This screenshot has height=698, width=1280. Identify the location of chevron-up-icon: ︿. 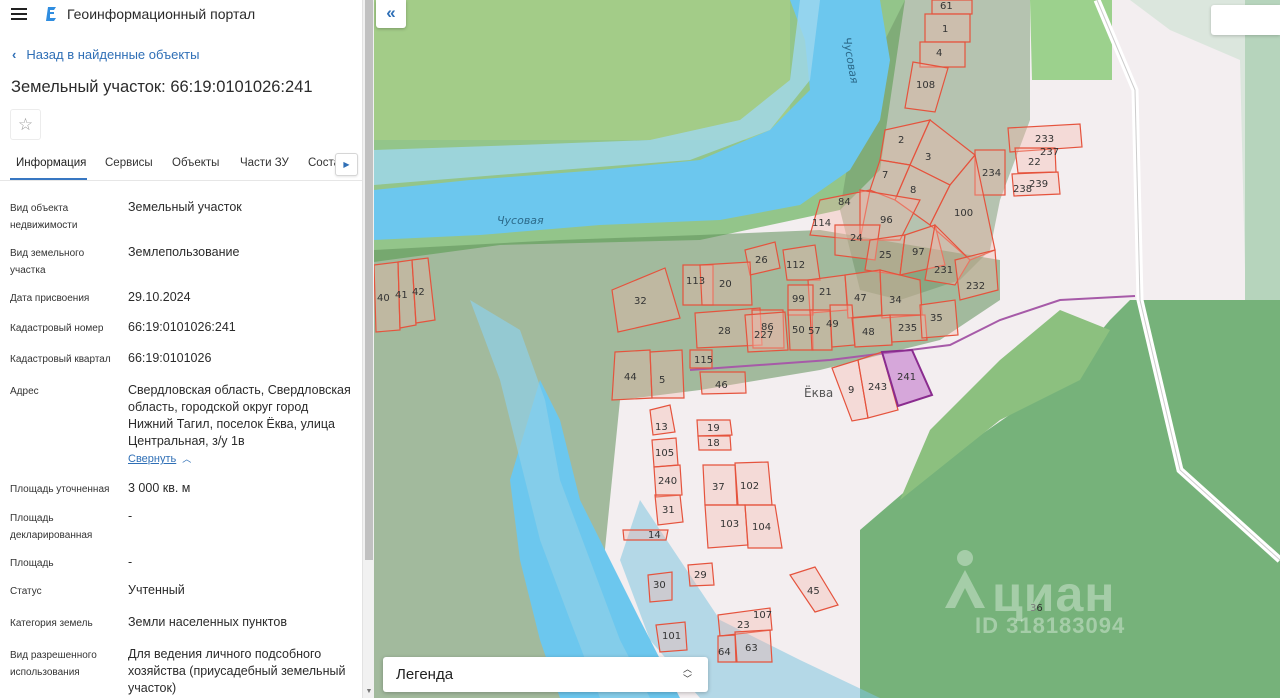
(187, 459).